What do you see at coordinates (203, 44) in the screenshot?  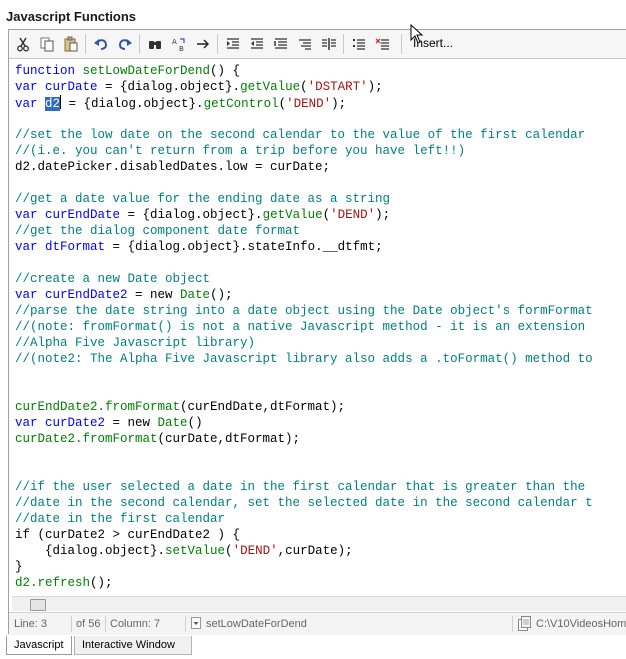 I see `goto-arrow-icon` at bounding box center [203, 44].